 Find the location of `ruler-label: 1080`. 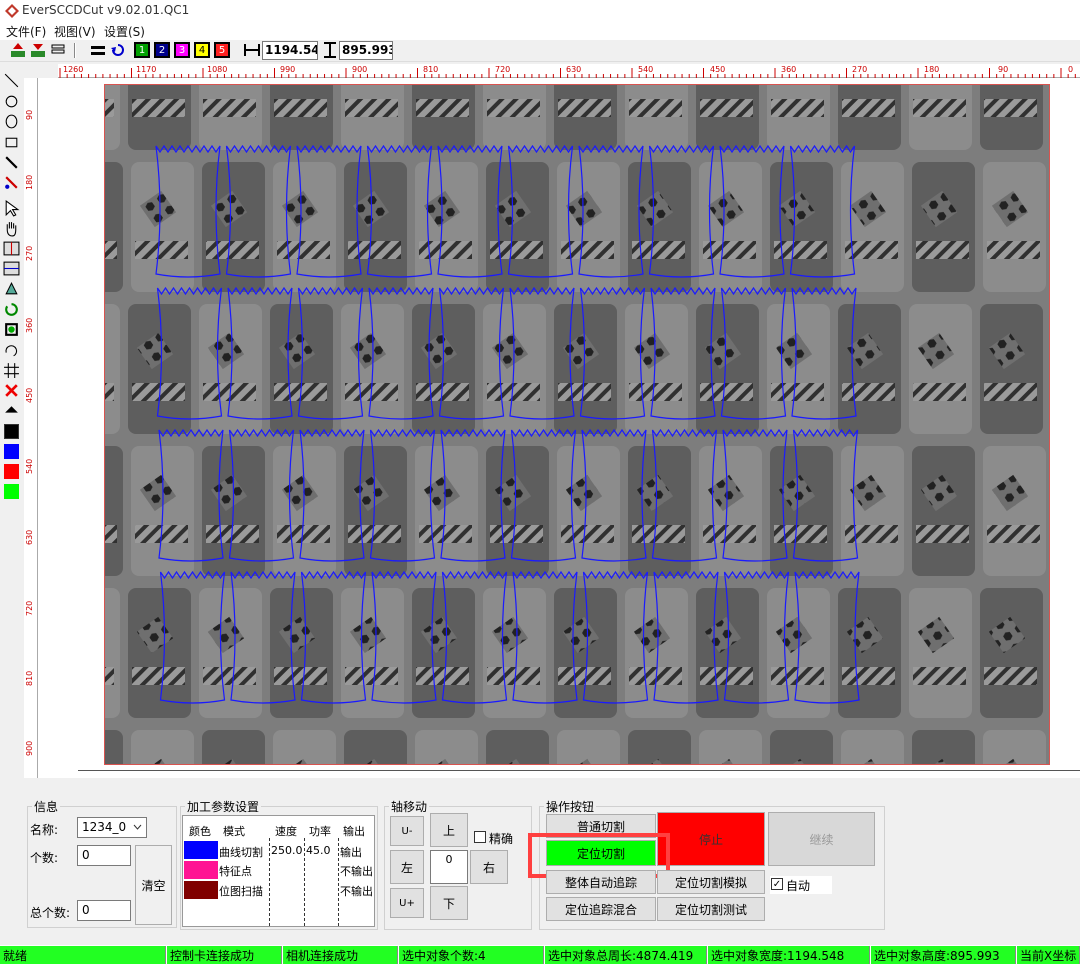

ruler-label: 1080 is located at coordinates (217, 69).